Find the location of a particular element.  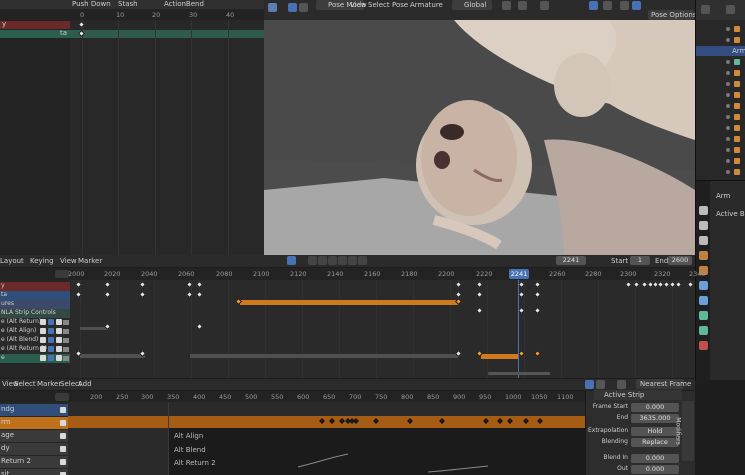

output-tab-icon is located at coordinates (703, 240).